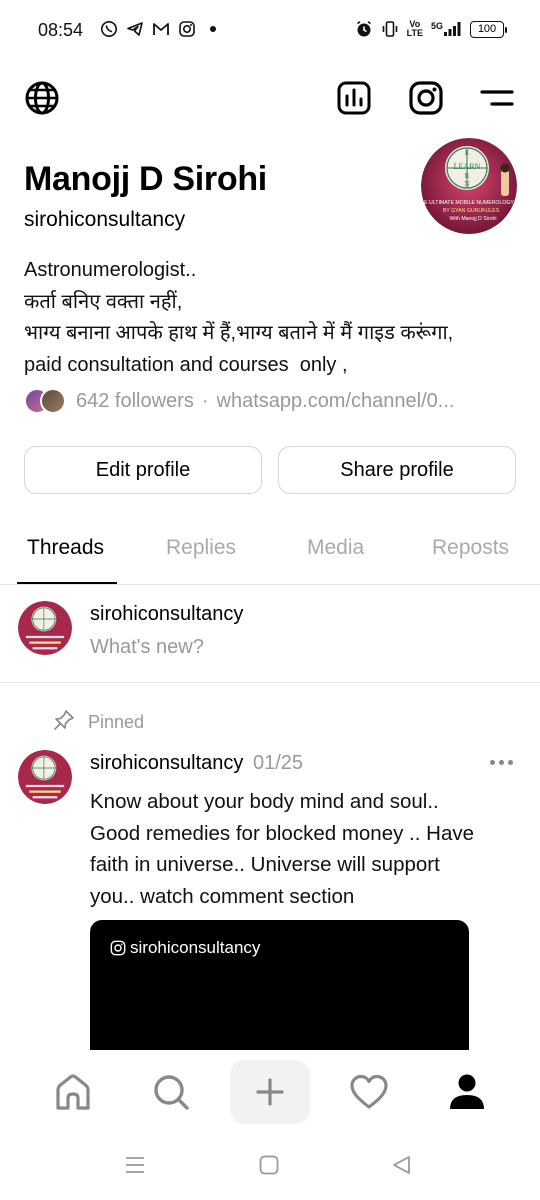 The image size is (540, 1200). Describe the element at coordinates (116, 722) in the screenshot. I see `pinned-label: Pinned` at that location.